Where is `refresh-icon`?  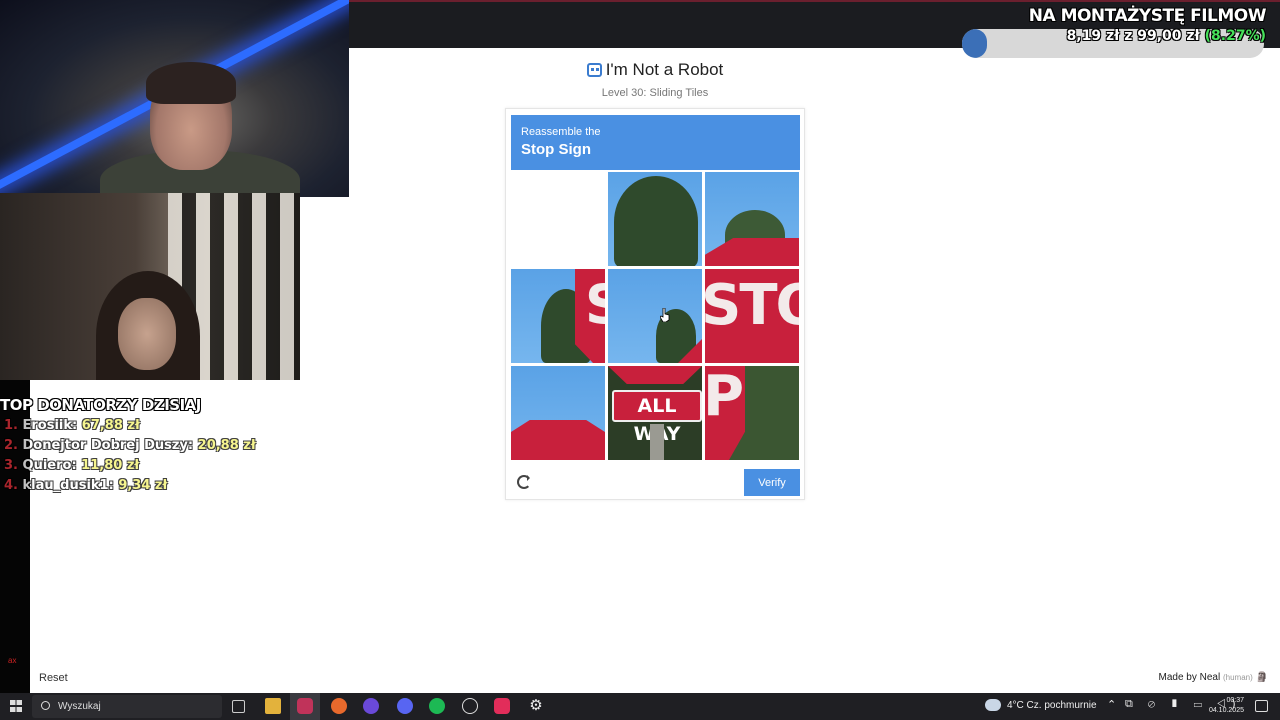
refresh-icon is located at coordinates (524, 482).